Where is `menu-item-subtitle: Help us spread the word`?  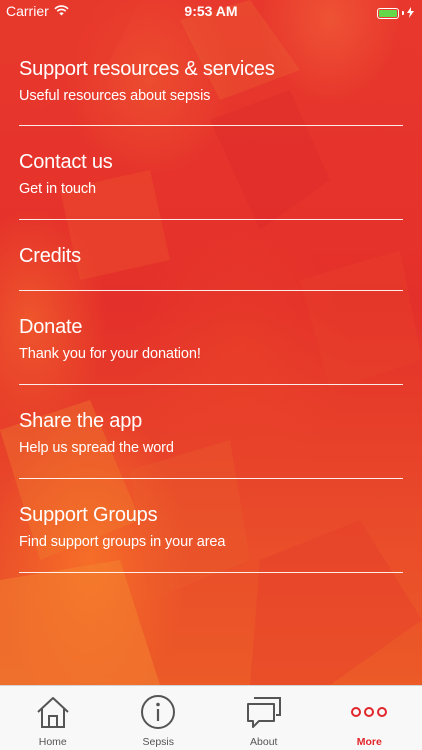 menu-item-subtitle: Help us spread the word is located at coordinates (96, 448).